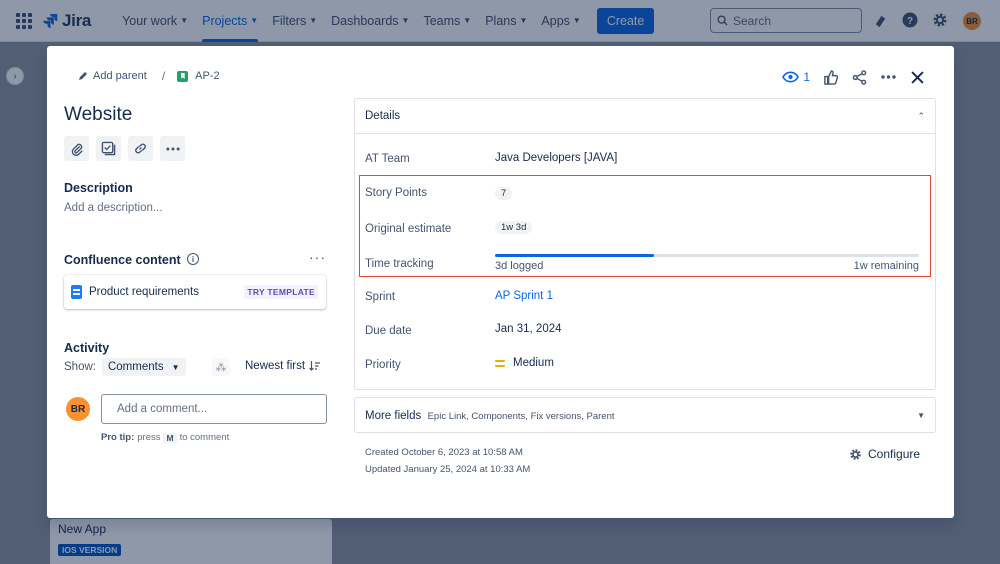 The image size is (1000, 564). What do you see at coordinates (855, 454) in the screenshot?
I see `settings-gear-icon` at bounding box center [855, 454].